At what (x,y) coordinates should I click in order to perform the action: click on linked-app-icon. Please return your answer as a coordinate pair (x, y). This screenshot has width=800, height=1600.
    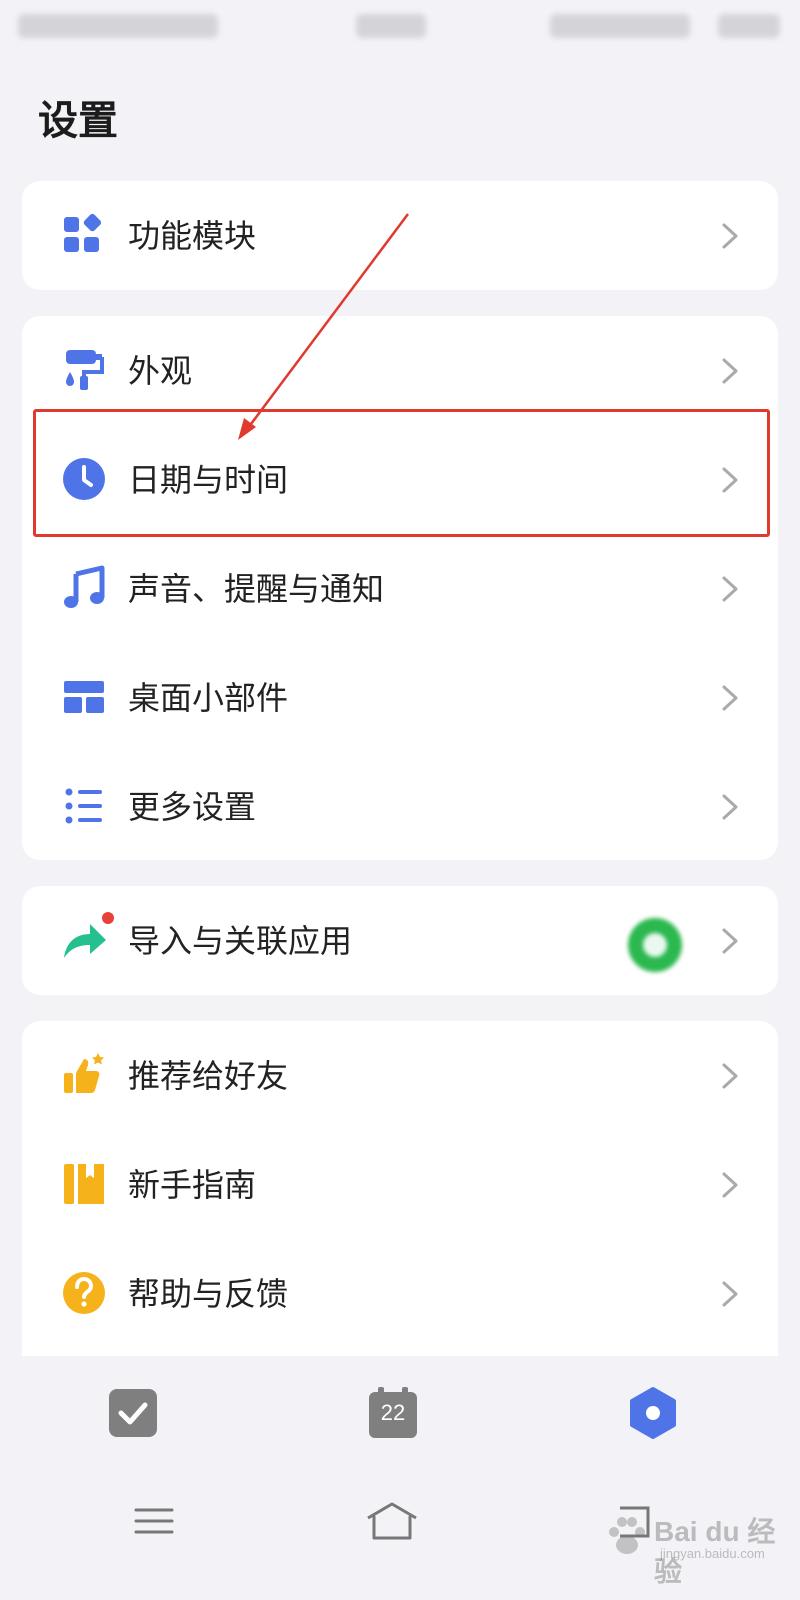
    Looking at the image, I should click on (655, 945).